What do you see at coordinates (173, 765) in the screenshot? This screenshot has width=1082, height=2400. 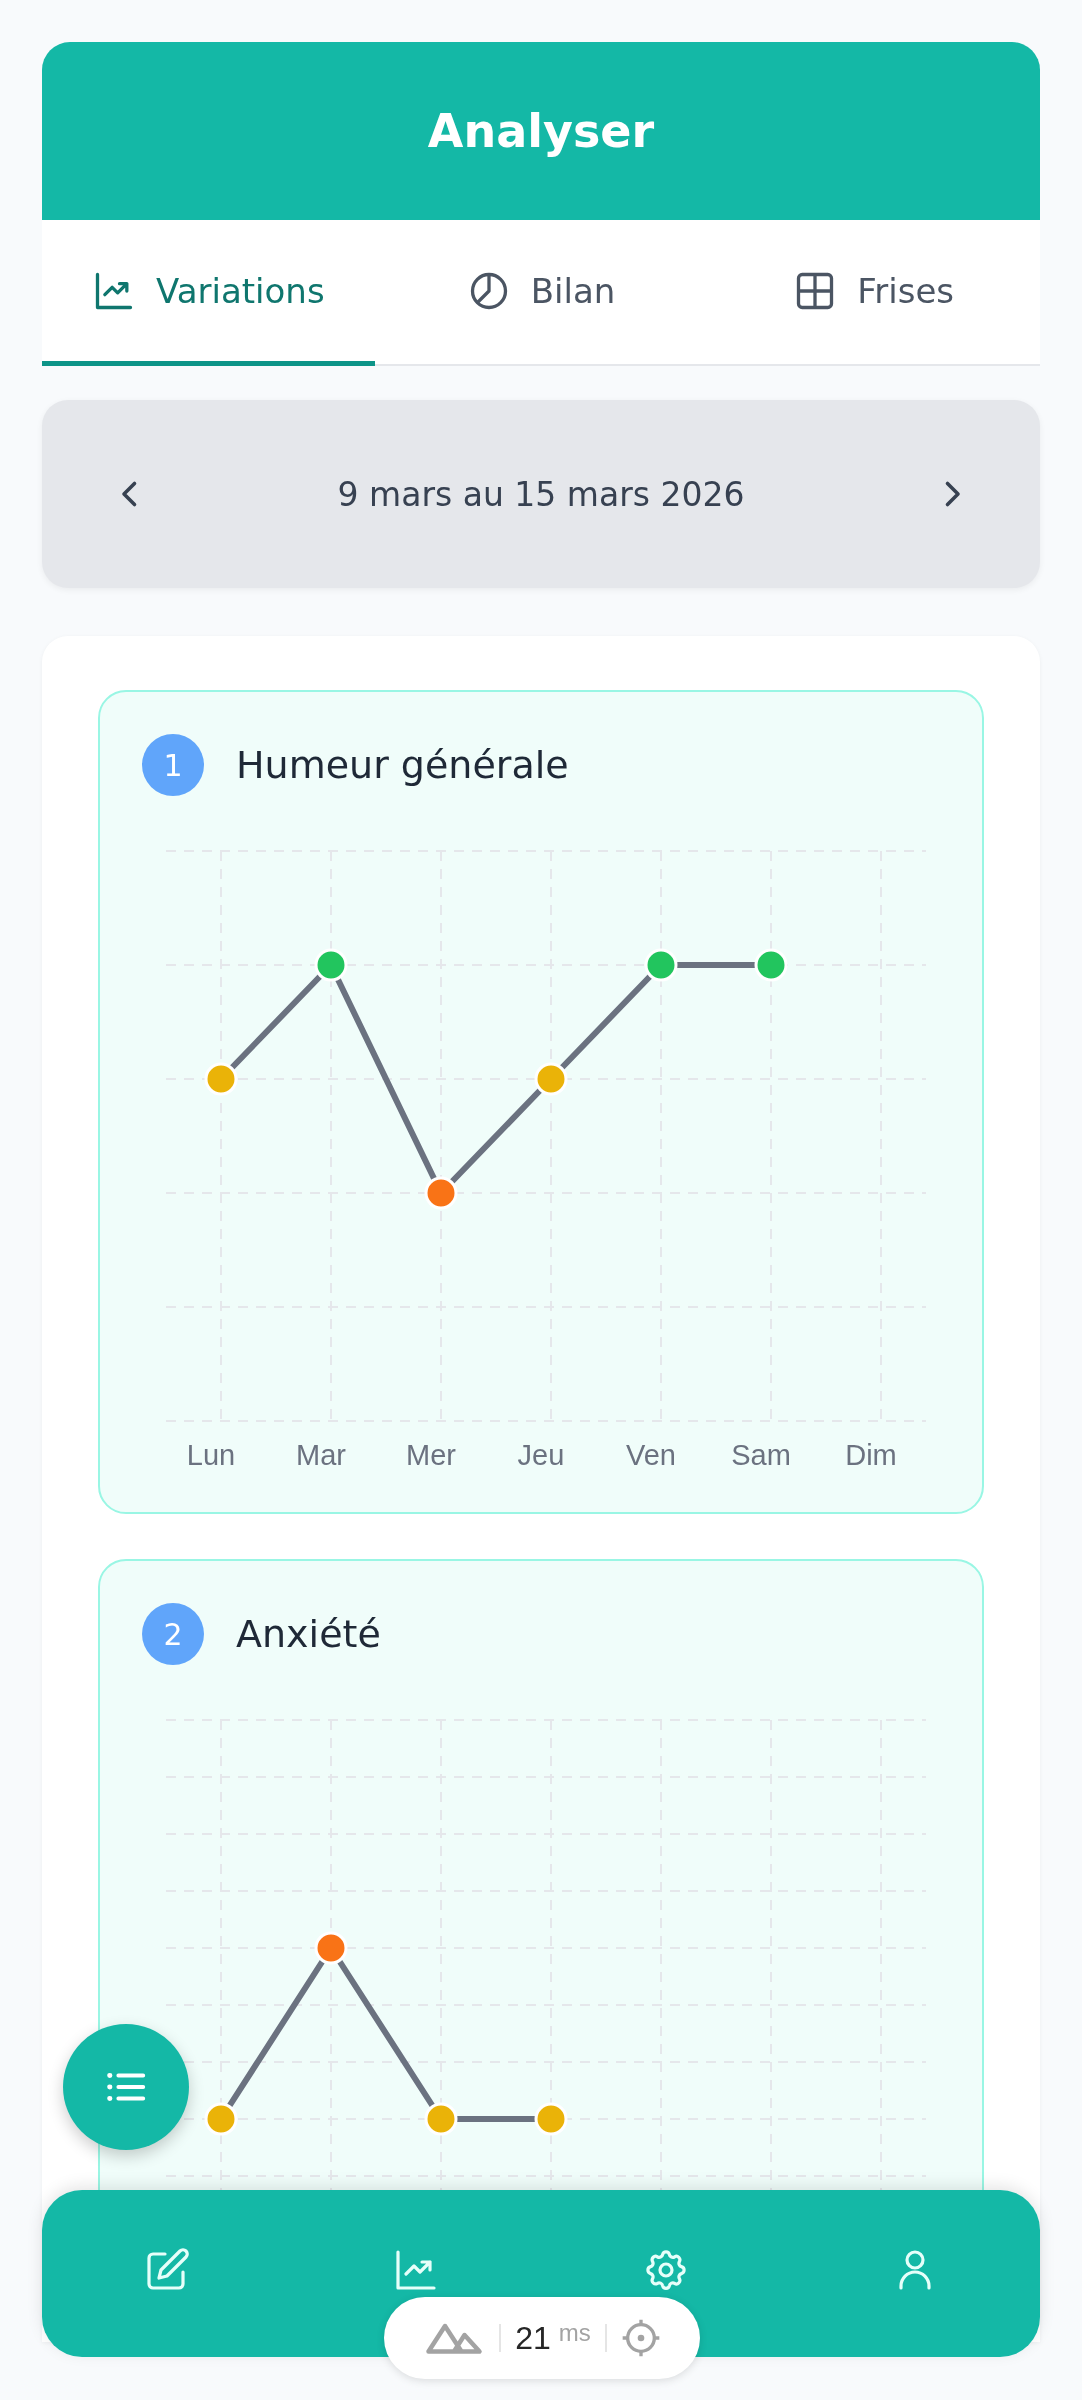 I see `number-badge: 1` at bounding box center [173, 765].